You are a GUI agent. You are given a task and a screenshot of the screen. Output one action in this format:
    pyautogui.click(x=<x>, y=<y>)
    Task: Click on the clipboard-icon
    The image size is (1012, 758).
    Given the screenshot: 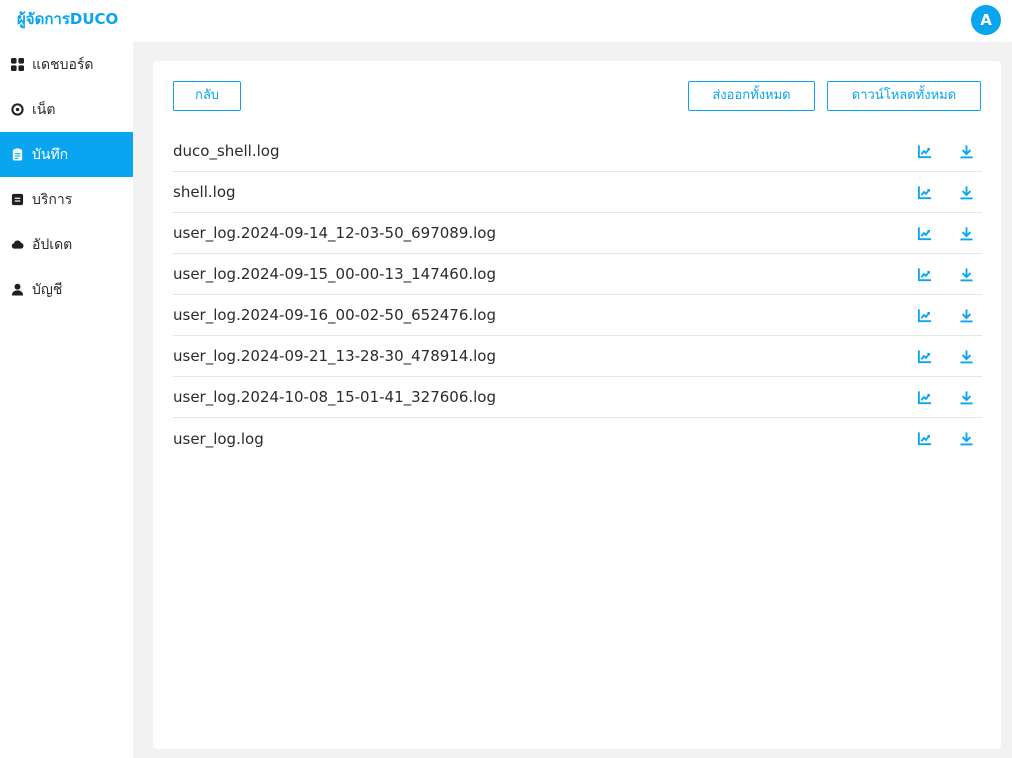 What is the action you would take?
    pyautogui.click(x=17, y=155)
    